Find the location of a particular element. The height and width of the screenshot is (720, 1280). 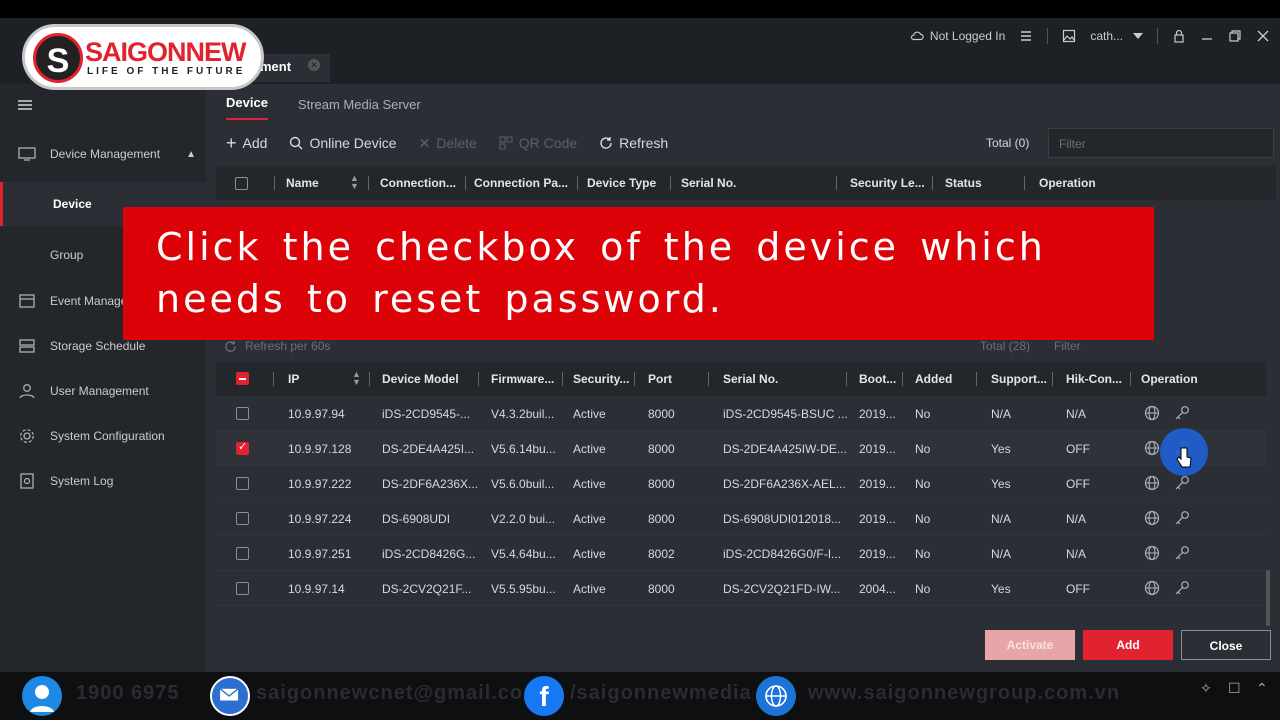

footer-website: www.saigonnewgroup.com.vn is located at coordinates (964, 693).